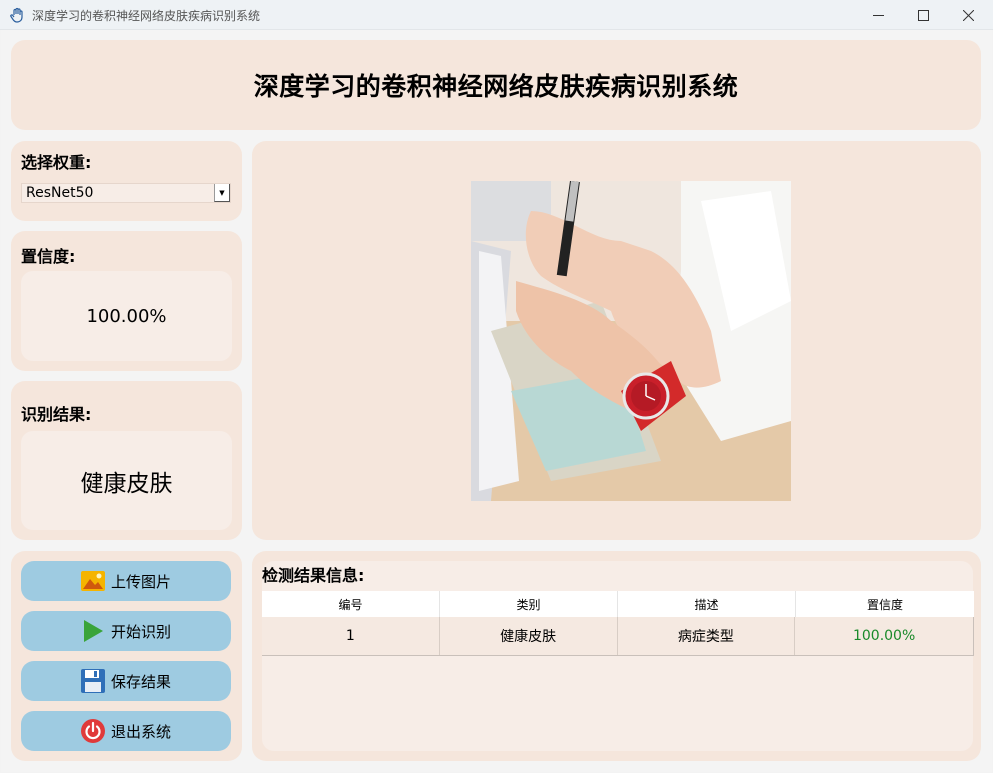 The width and height of the screenshot is (993, 773). I want to click on result-display: 健康皮肤, so click(126, 480).